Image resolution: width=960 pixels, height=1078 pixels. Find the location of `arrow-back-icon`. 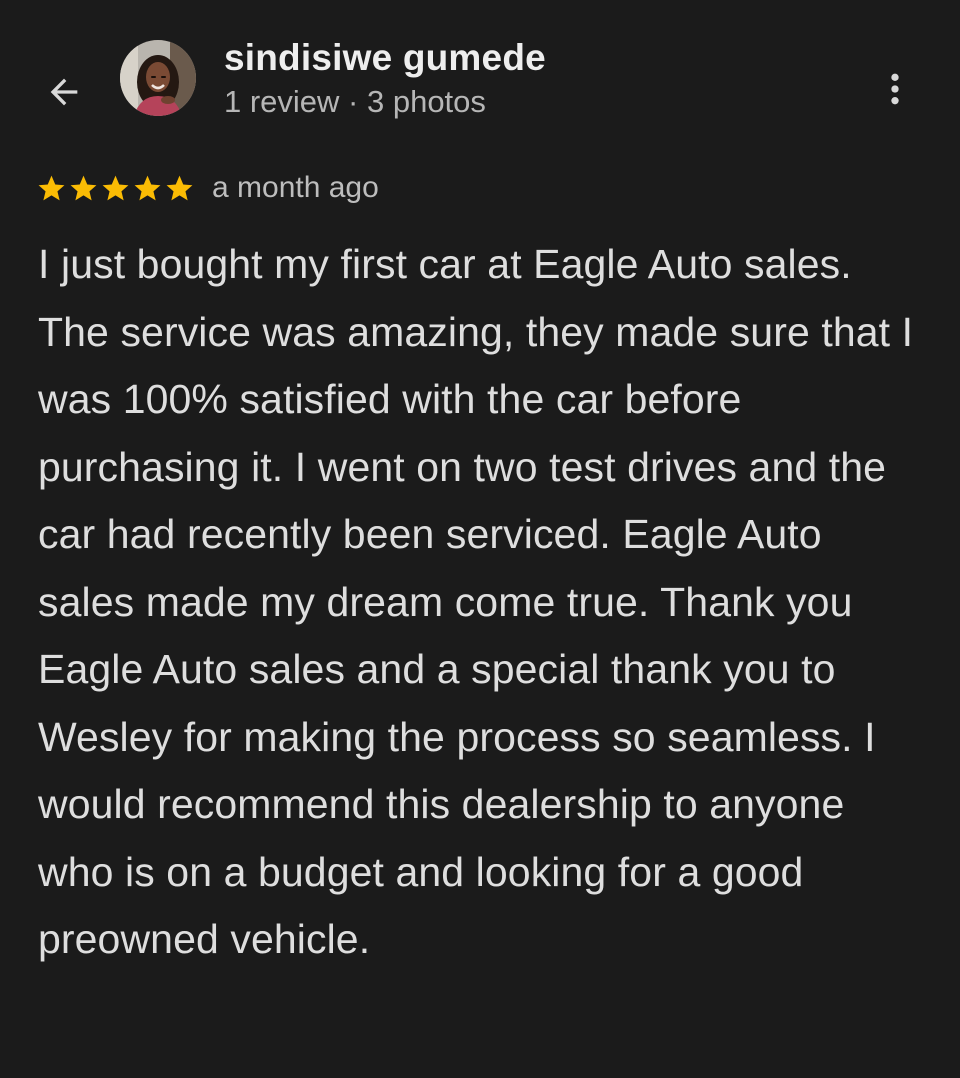

arrow-back-icon is located at coordinates (64, 92).